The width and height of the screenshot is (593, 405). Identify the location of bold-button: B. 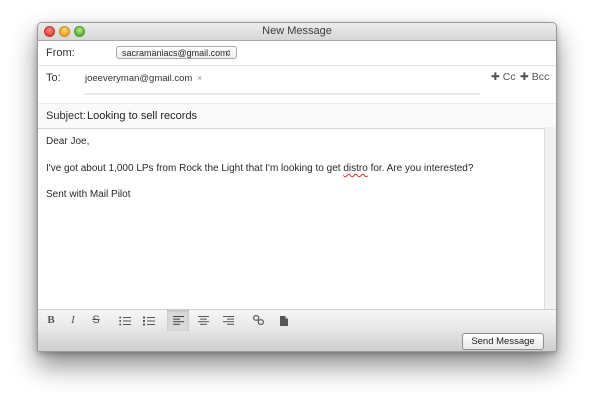
(51, 320).